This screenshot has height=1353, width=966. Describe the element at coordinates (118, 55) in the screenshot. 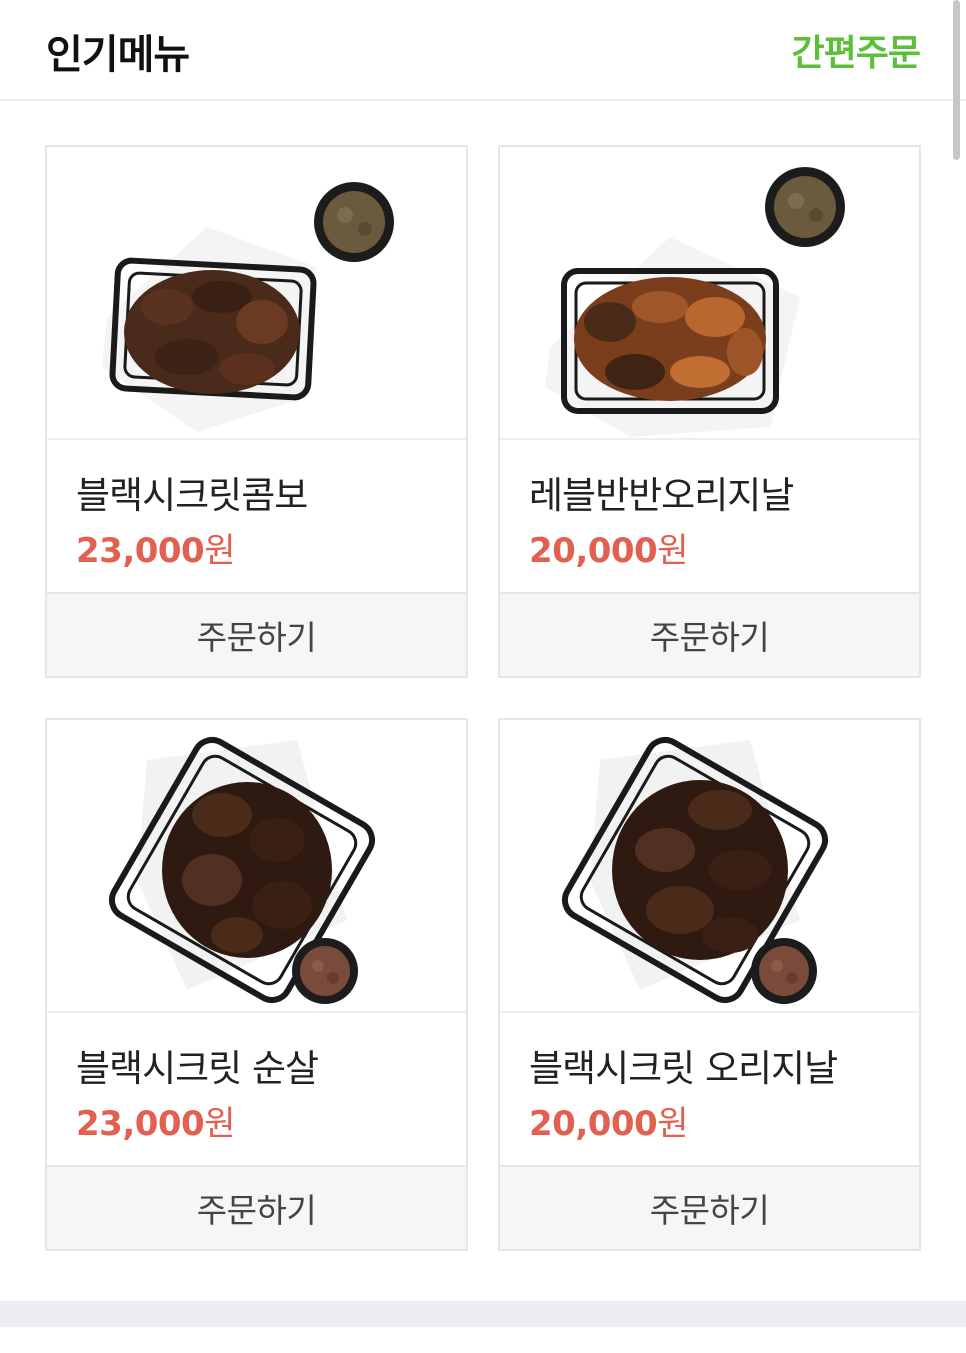

I see `page-title: 인기메뉴` at that location.